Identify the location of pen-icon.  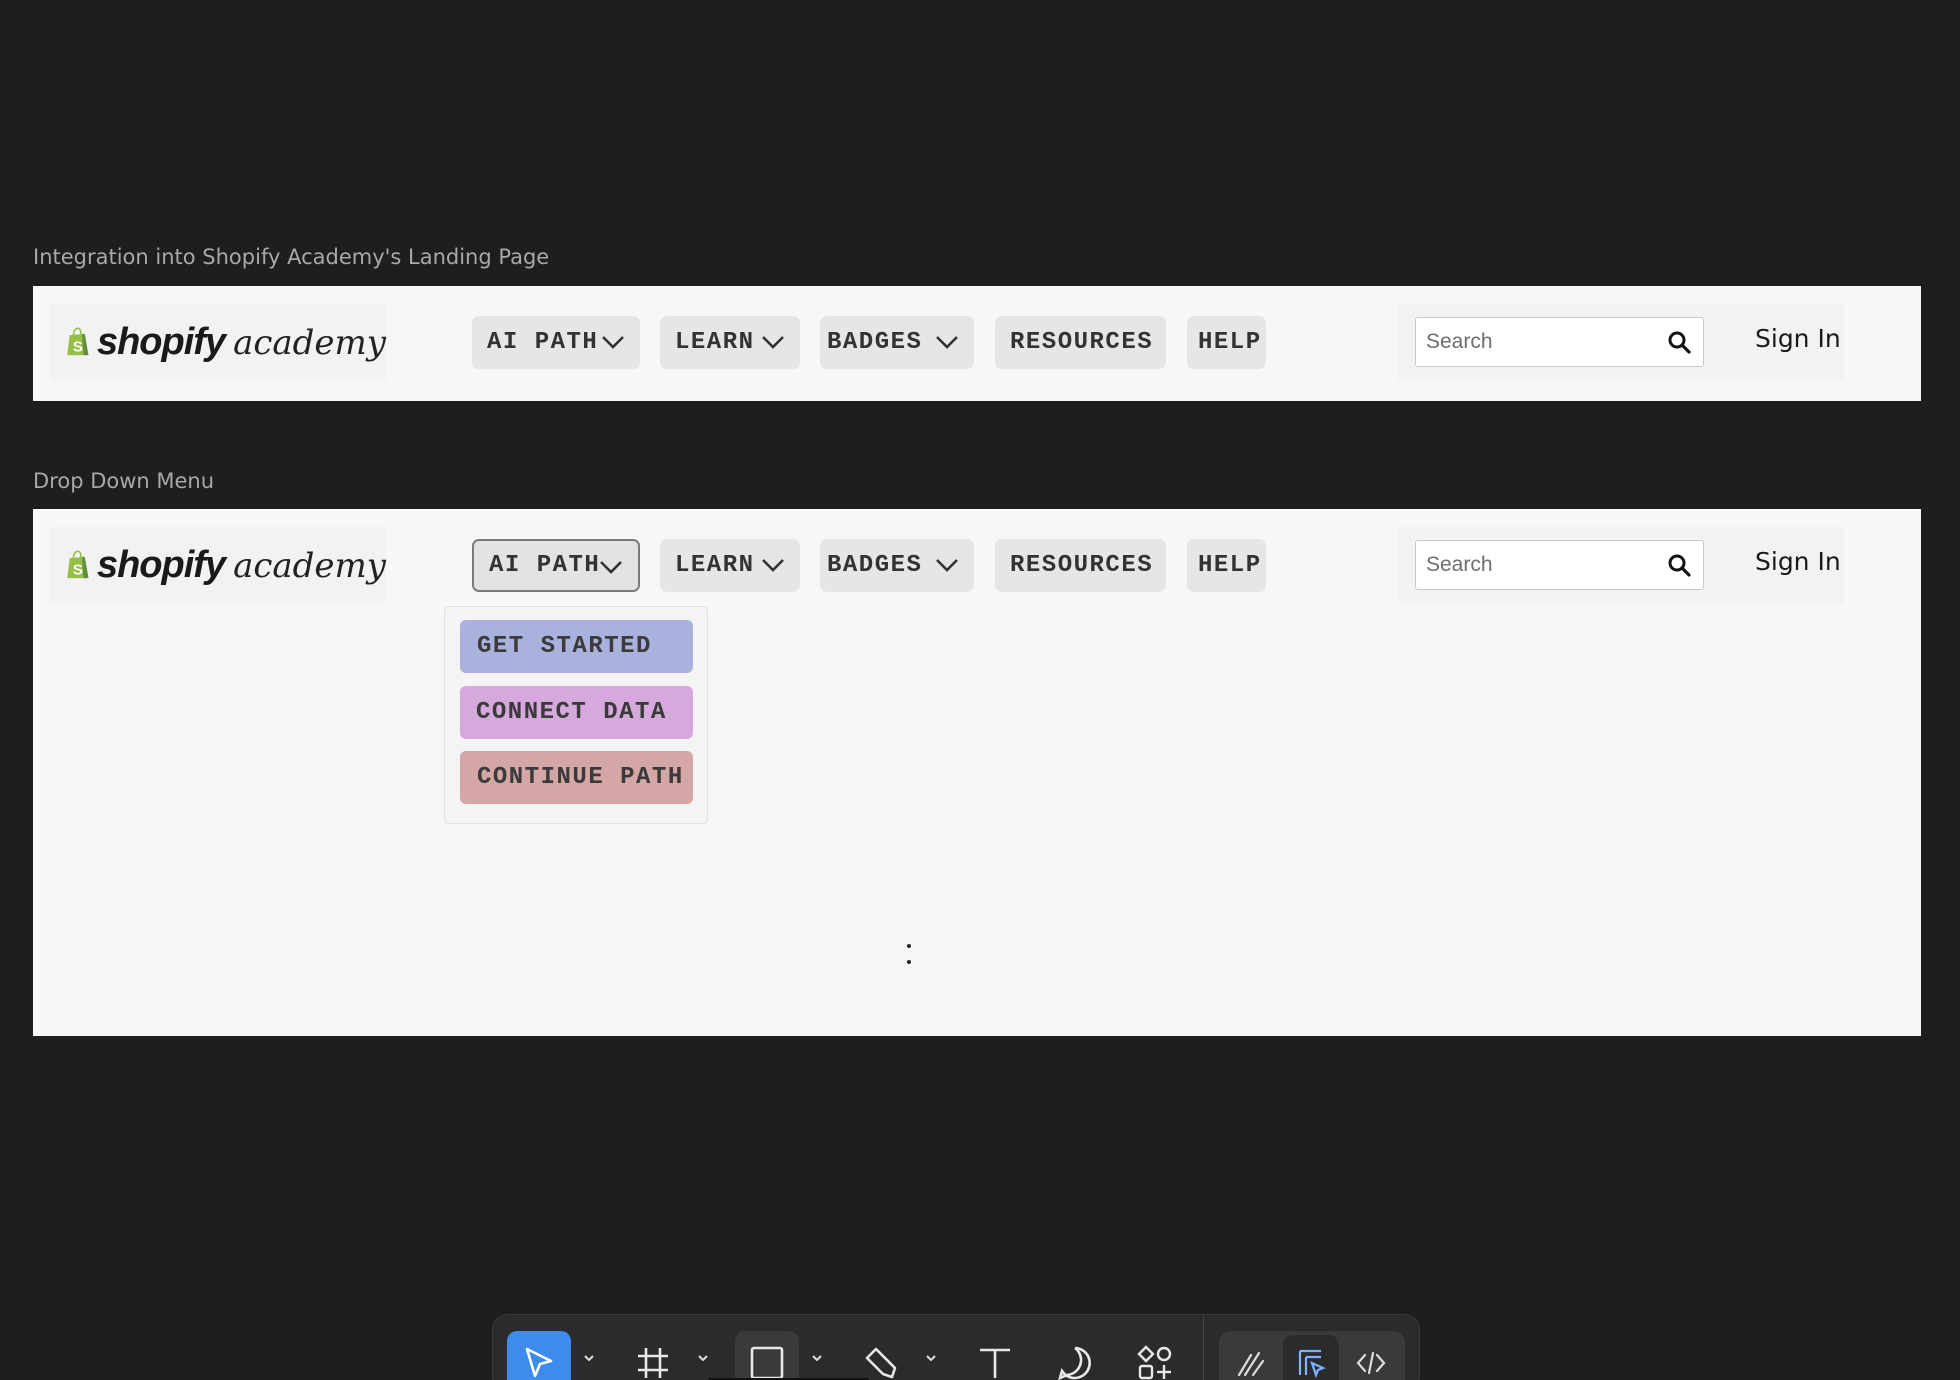
(881, 1363).